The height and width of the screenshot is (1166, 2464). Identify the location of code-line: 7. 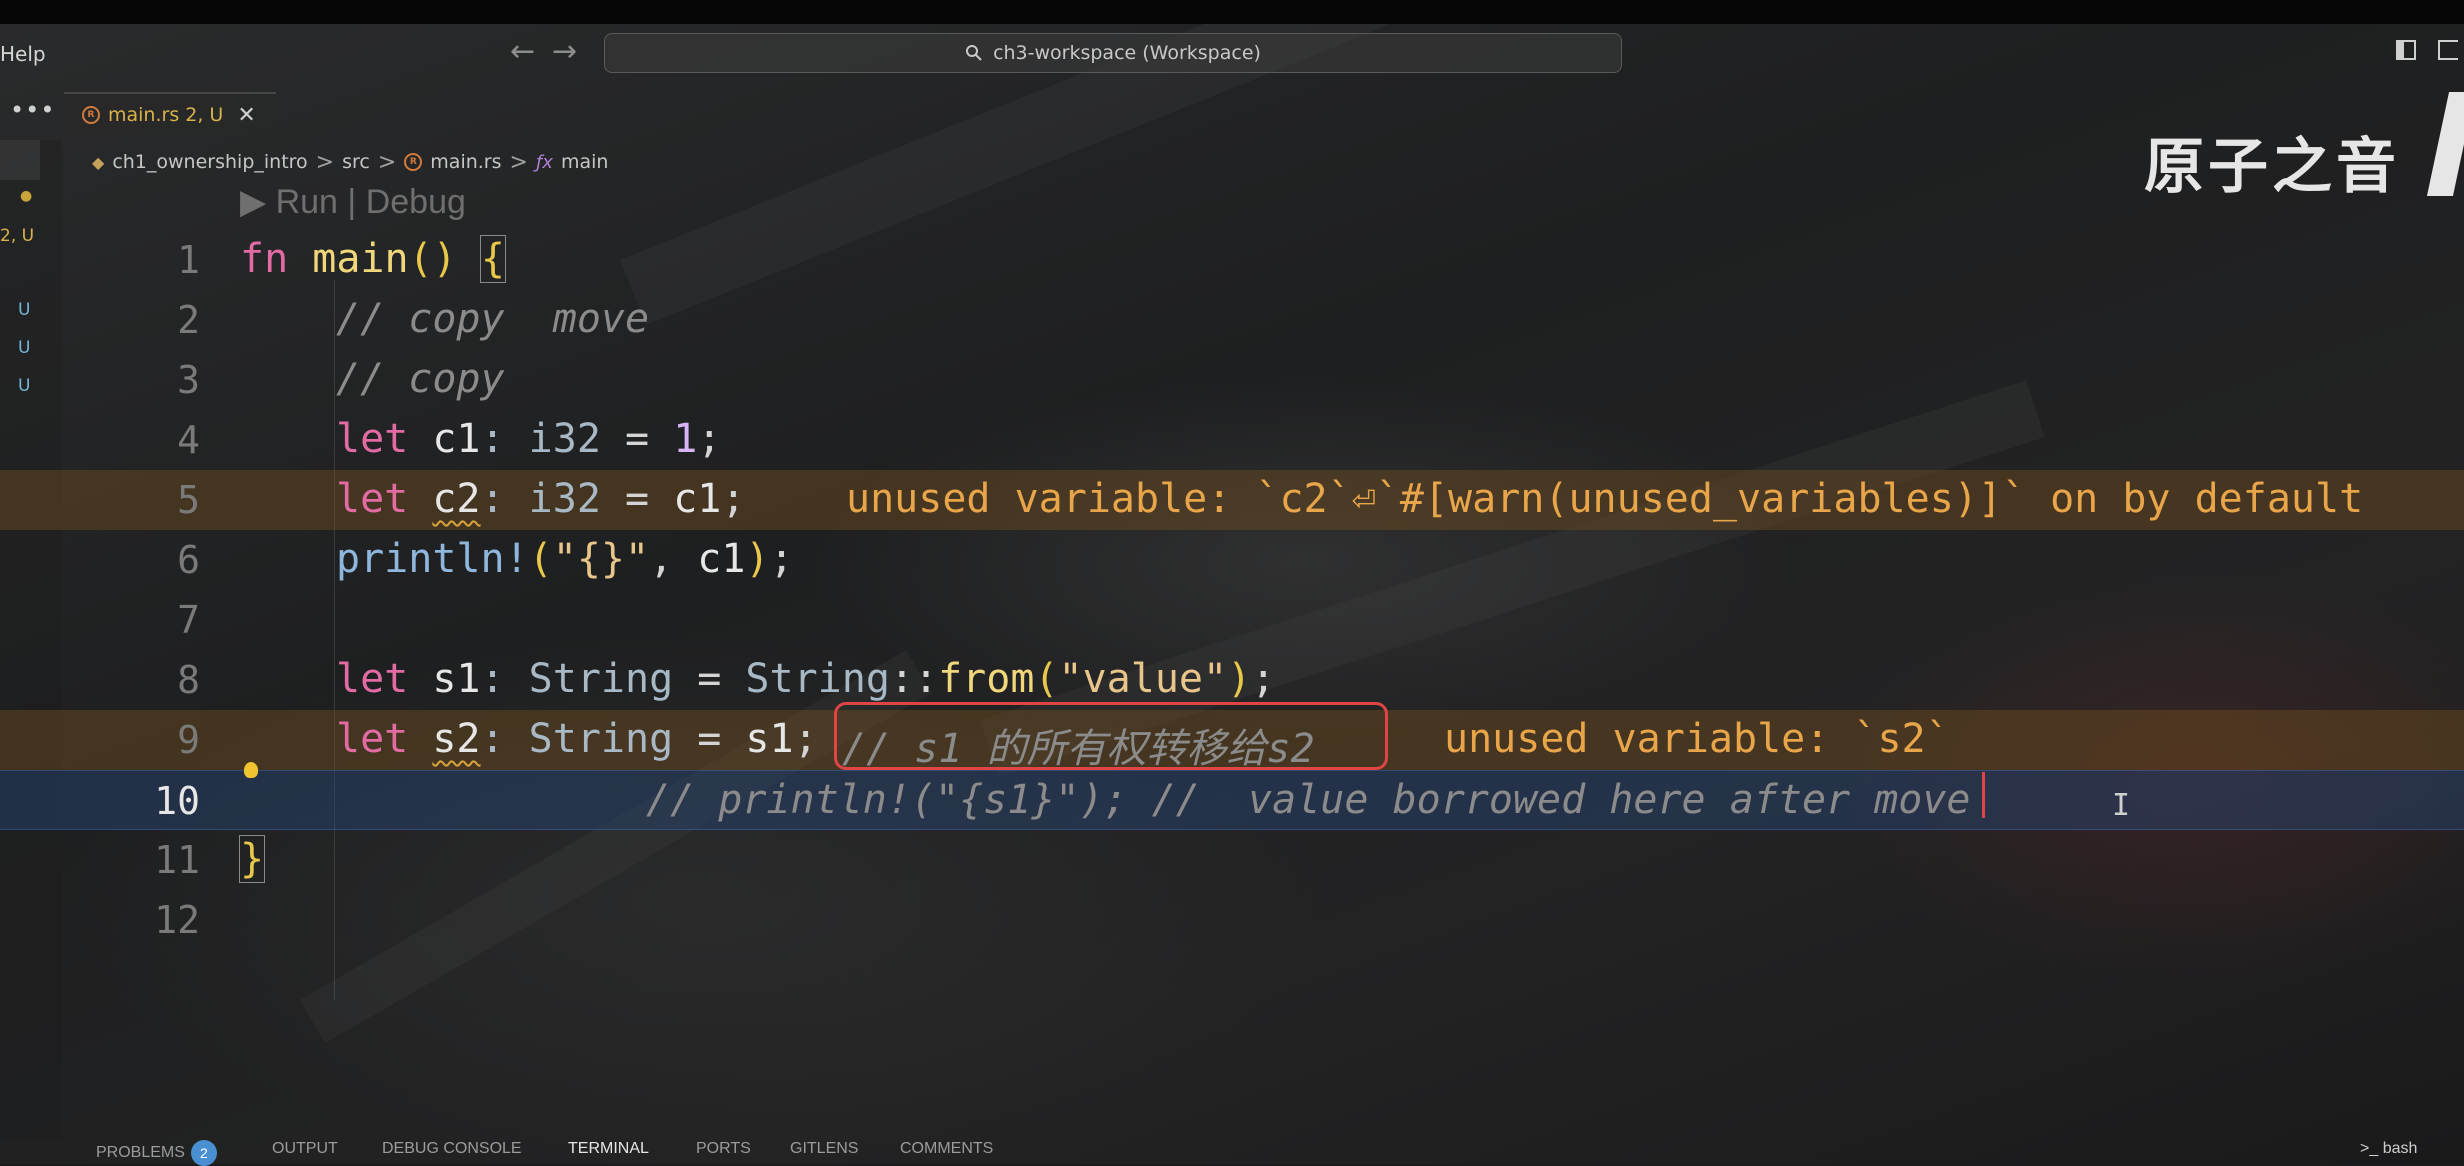
(1232, 620).